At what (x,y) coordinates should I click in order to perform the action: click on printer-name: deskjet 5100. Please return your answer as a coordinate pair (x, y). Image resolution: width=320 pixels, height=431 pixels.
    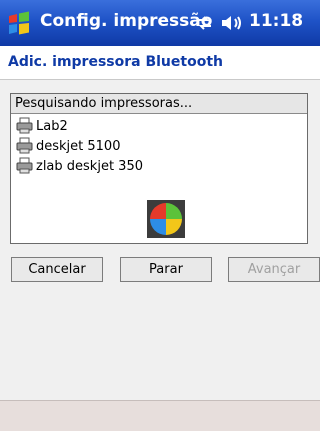
    Looking at the image, I should click on (78, 146).